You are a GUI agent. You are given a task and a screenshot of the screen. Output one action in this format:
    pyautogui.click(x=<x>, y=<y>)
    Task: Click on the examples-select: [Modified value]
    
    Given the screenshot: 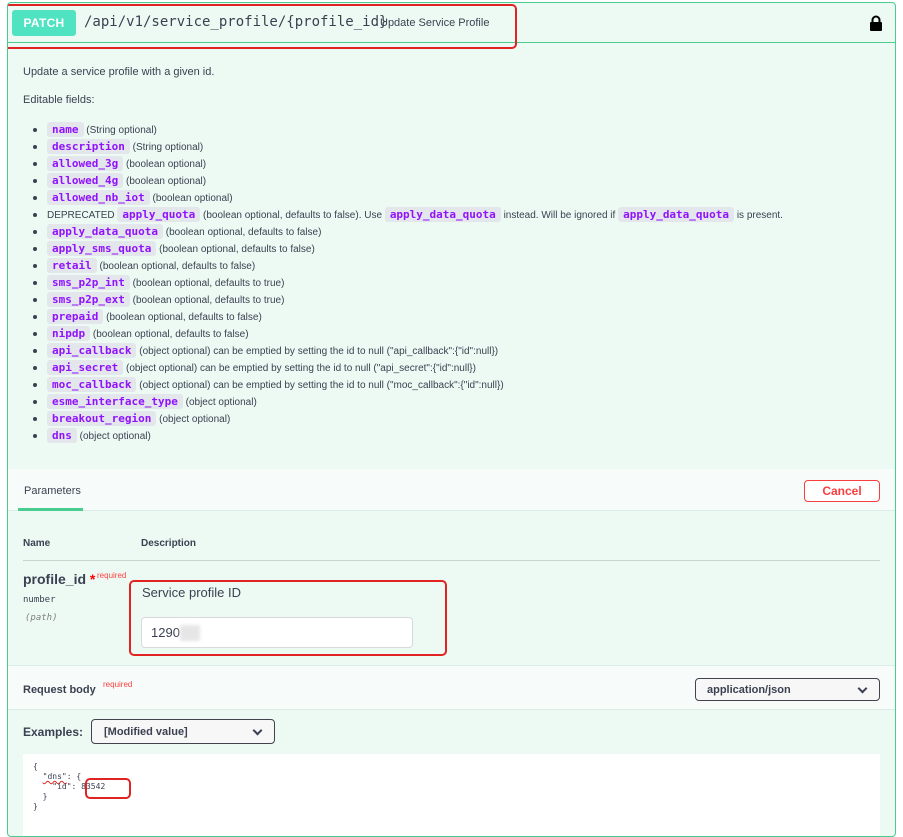 What is the action you would take?
    pyautogui.click(x=183, y=731)
    